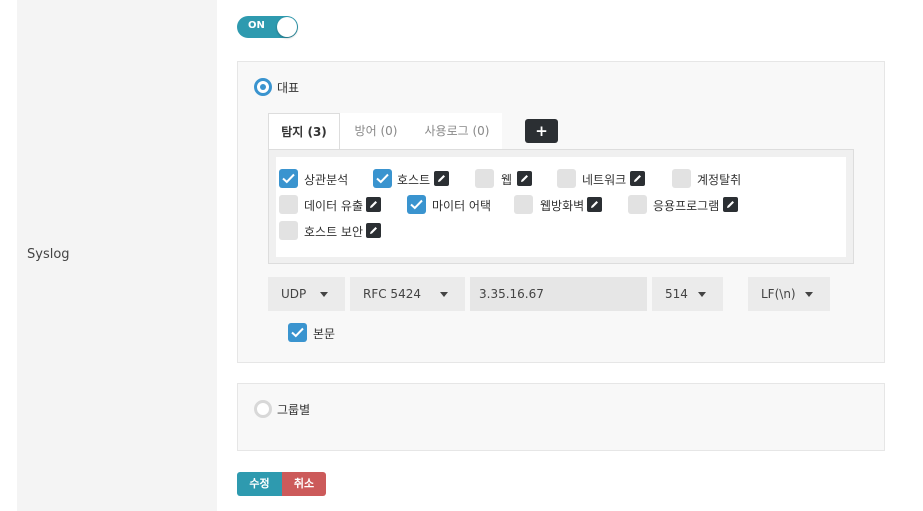  I want to click on checkbox-account-takeover, so click(681, 178).